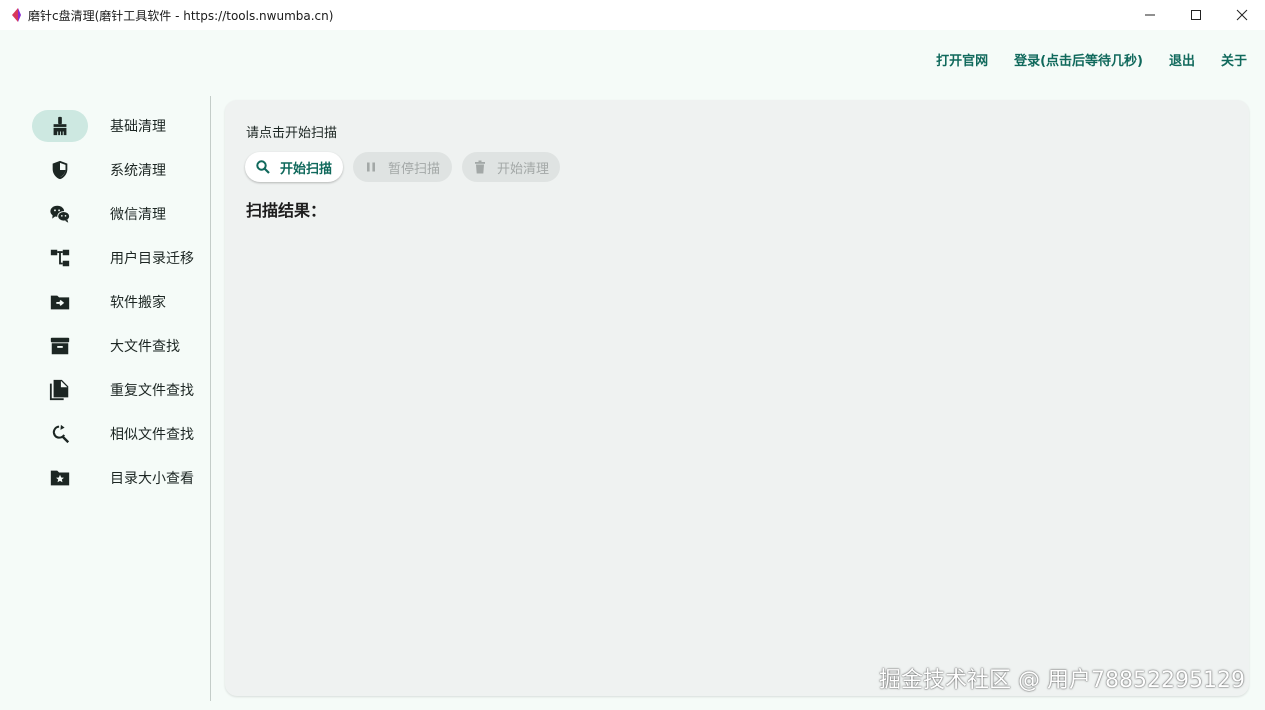 The image size is (1265, 710). Describe the element at coordinates (210, 398) in the screenshot. I see `sidebar-divider` at that location.